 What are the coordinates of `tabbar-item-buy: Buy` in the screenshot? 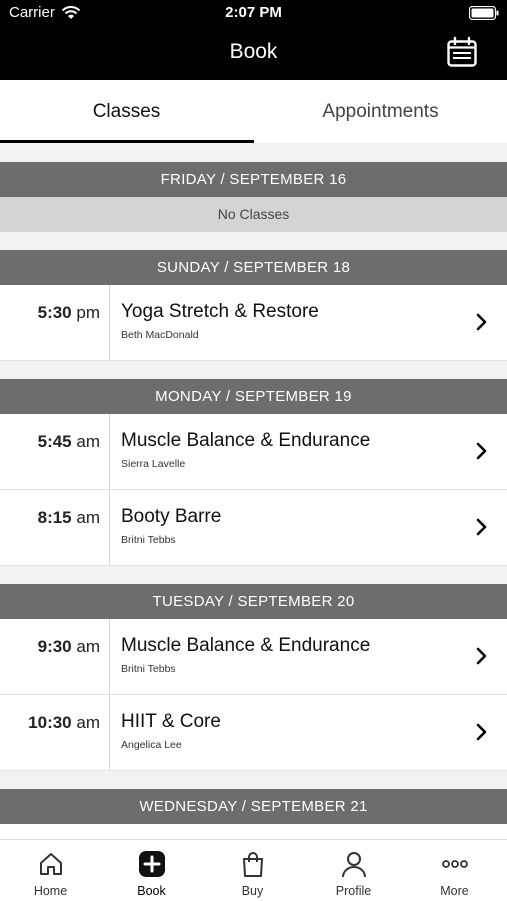 It's located at (252, 870).